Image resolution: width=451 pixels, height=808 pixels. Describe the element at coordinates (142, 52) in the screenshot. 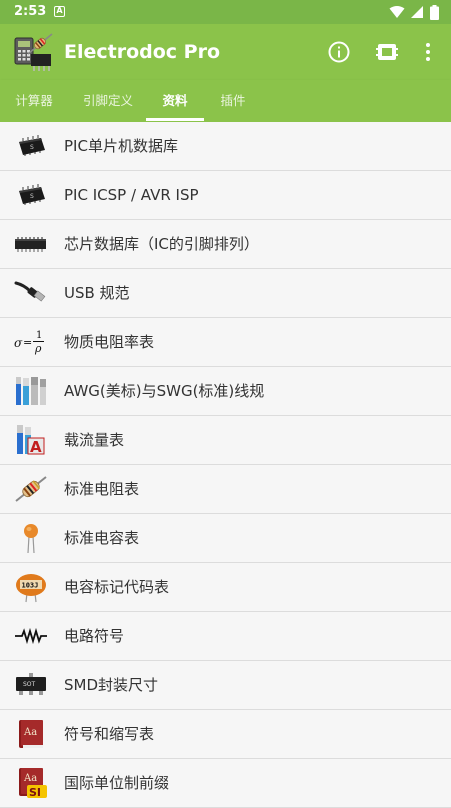

I see `app-title: Electrodoc Pro` at that location.